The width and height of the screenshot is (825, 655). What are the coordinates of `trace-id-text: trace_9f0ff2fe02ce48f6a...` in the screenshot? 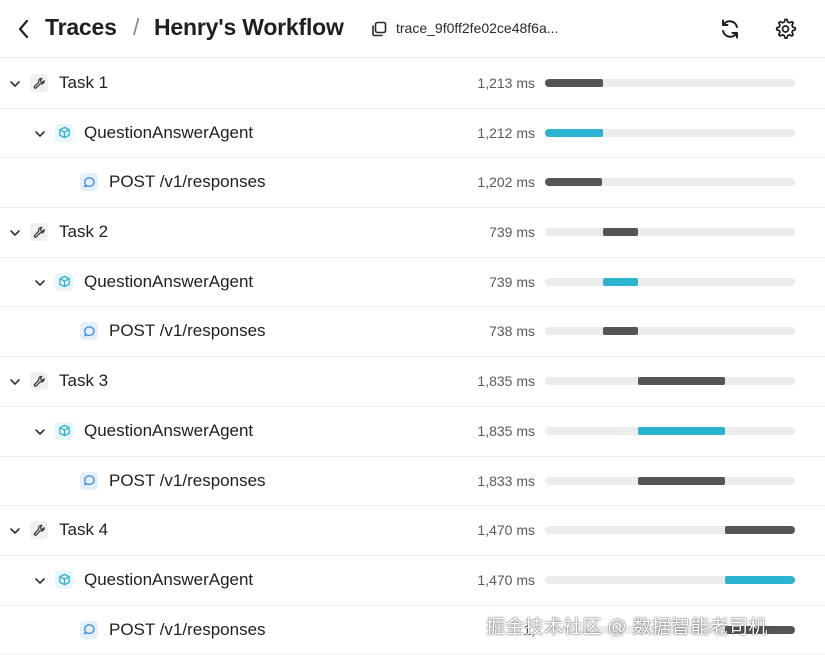 It's located at (477, 28).